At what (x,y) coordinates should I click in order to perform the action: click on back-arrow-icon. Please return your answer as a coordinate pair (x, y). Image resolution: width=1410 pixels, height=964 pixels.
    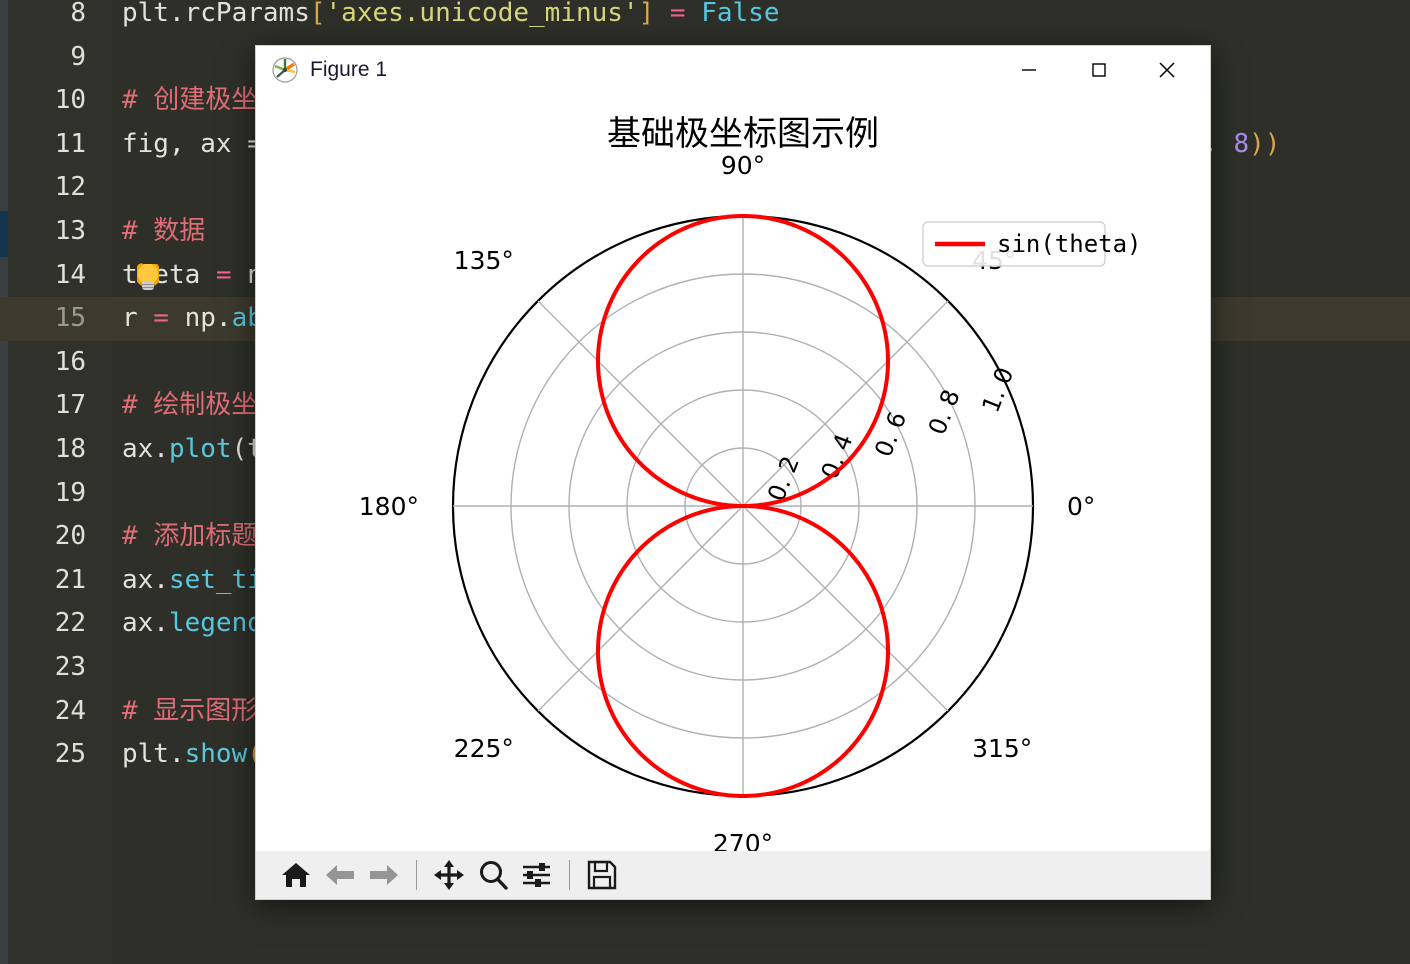
    Looking at the image, I should click on (340, 875).